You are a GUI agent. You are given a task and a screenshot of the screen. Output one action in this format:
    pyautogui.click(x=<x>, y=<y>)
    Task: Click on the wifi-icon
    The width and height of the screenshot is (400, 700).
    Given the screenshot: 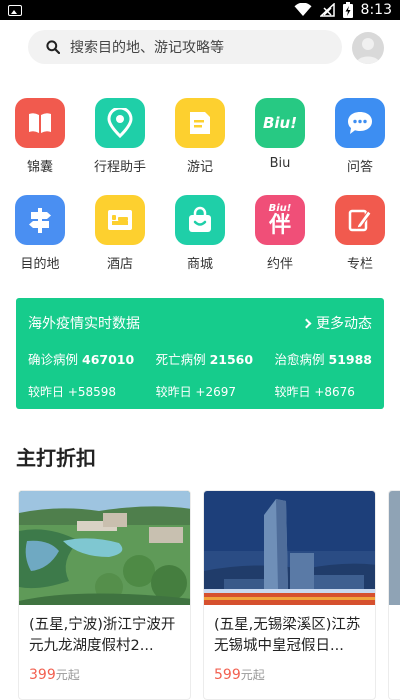 What is the action you would take?
    pyautogui.click(x=303, y=9)
    